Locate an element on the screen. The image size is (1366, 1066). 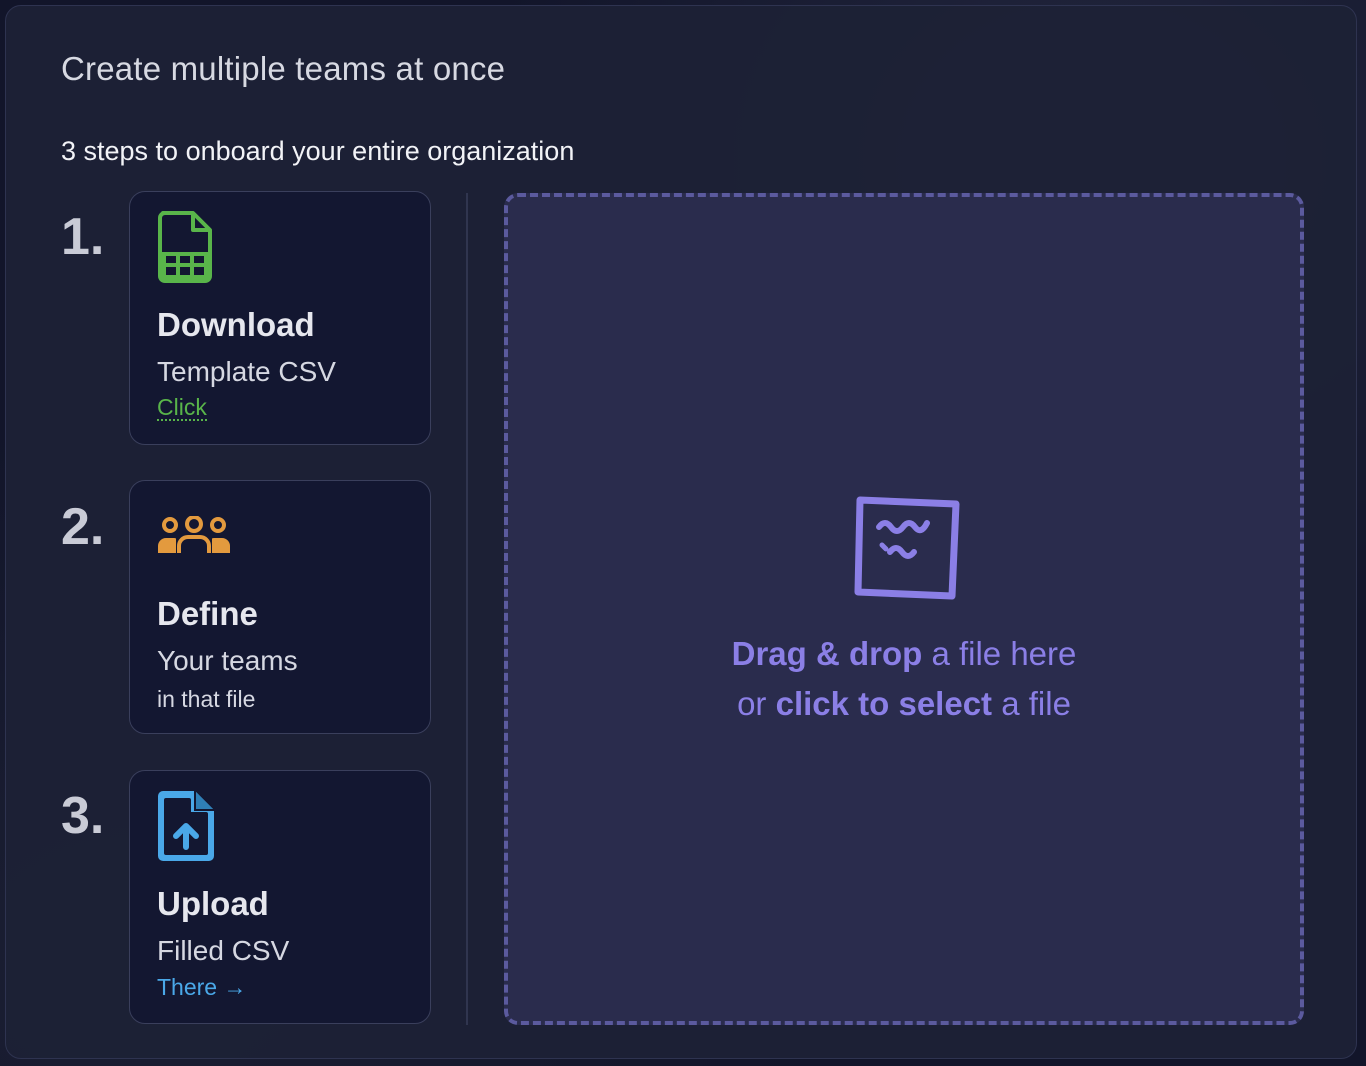
upload-there-link: There → is located at coordinates (201, 987).